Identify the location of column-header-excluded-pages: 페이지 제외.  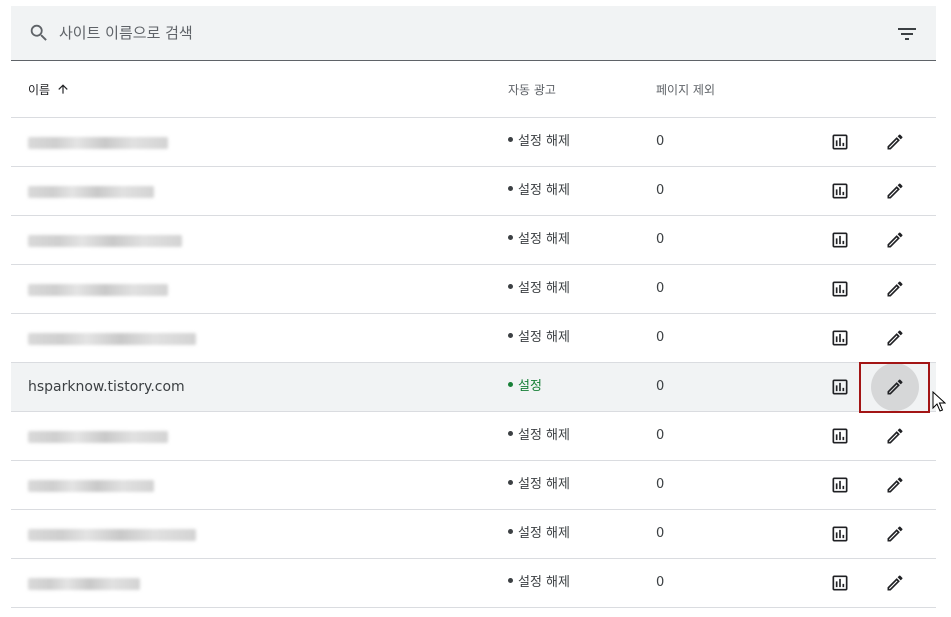
(686, 90).